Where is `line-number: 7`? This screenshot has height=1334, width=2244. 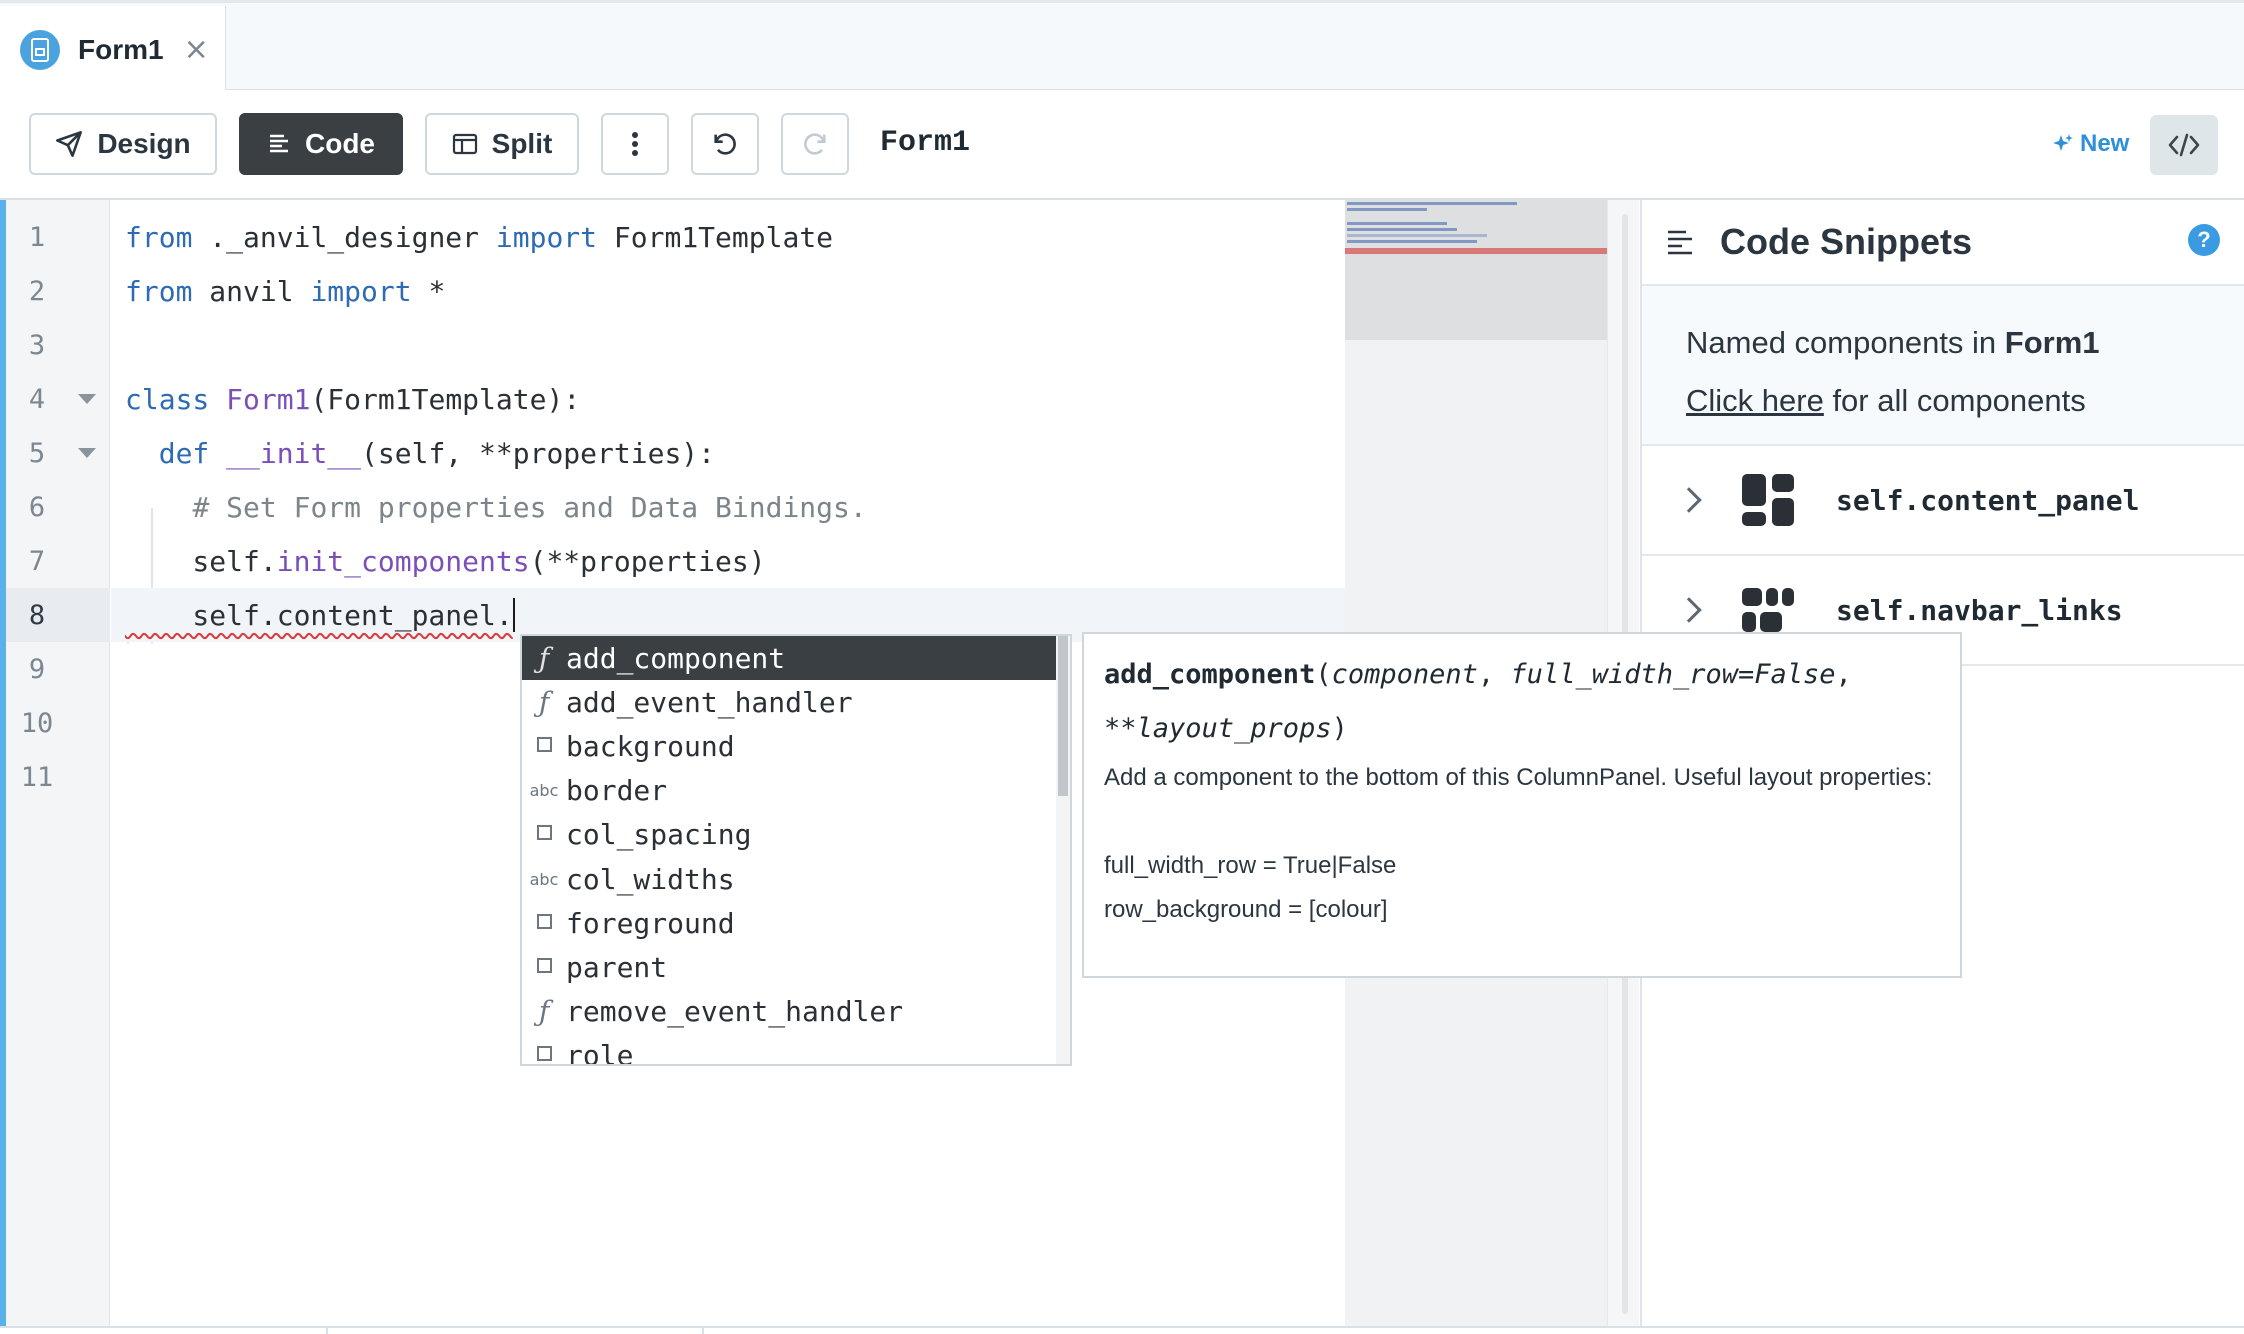 line-number: 7 is located at coordinates (58, 561).